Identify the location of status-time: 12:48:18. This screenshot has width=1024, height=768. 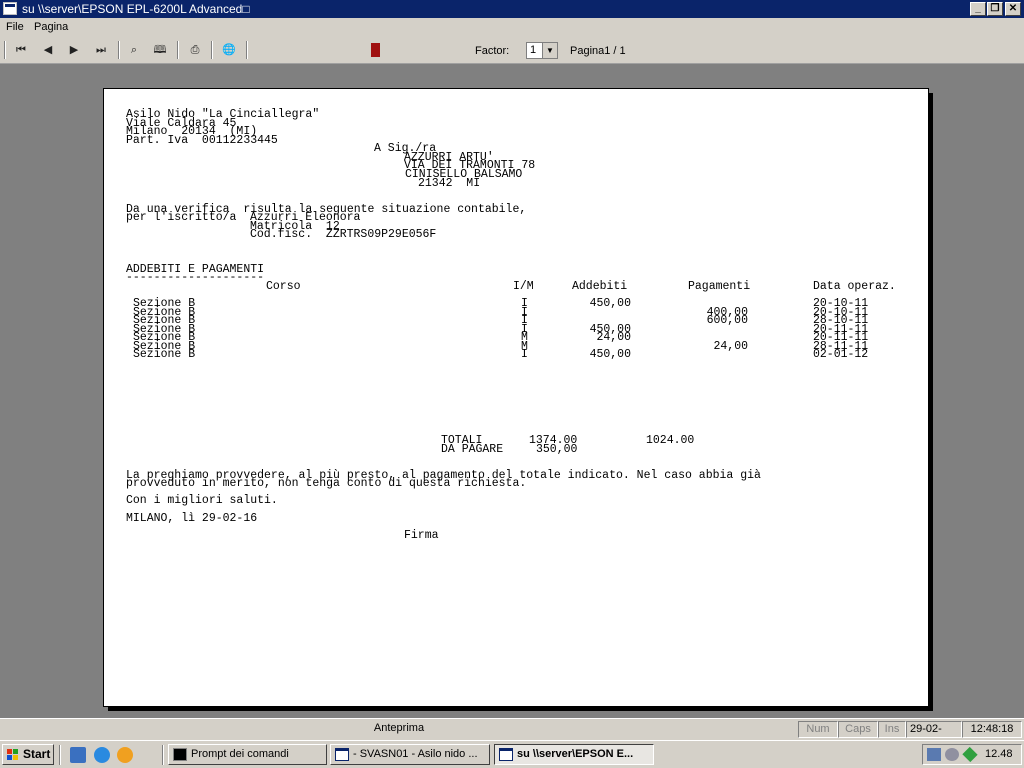
(992, 729).